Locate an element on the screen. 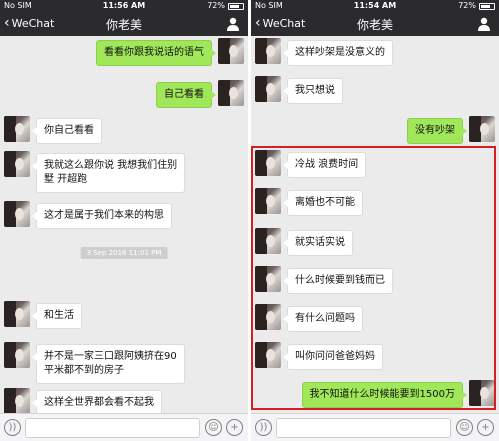 Image resolution: width=499 pixels, height=441 pixels. message-bubble: 并不是一家三口跟阿姨挤在90 平米都不到的房子 is located at coordinates (108, 364).